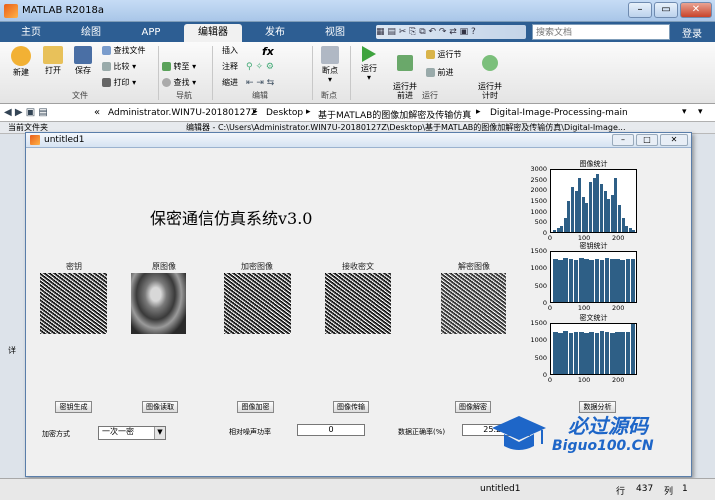  Describe the element at coordinates (73, 303) in the screenshot. I see `key-image` at that location.